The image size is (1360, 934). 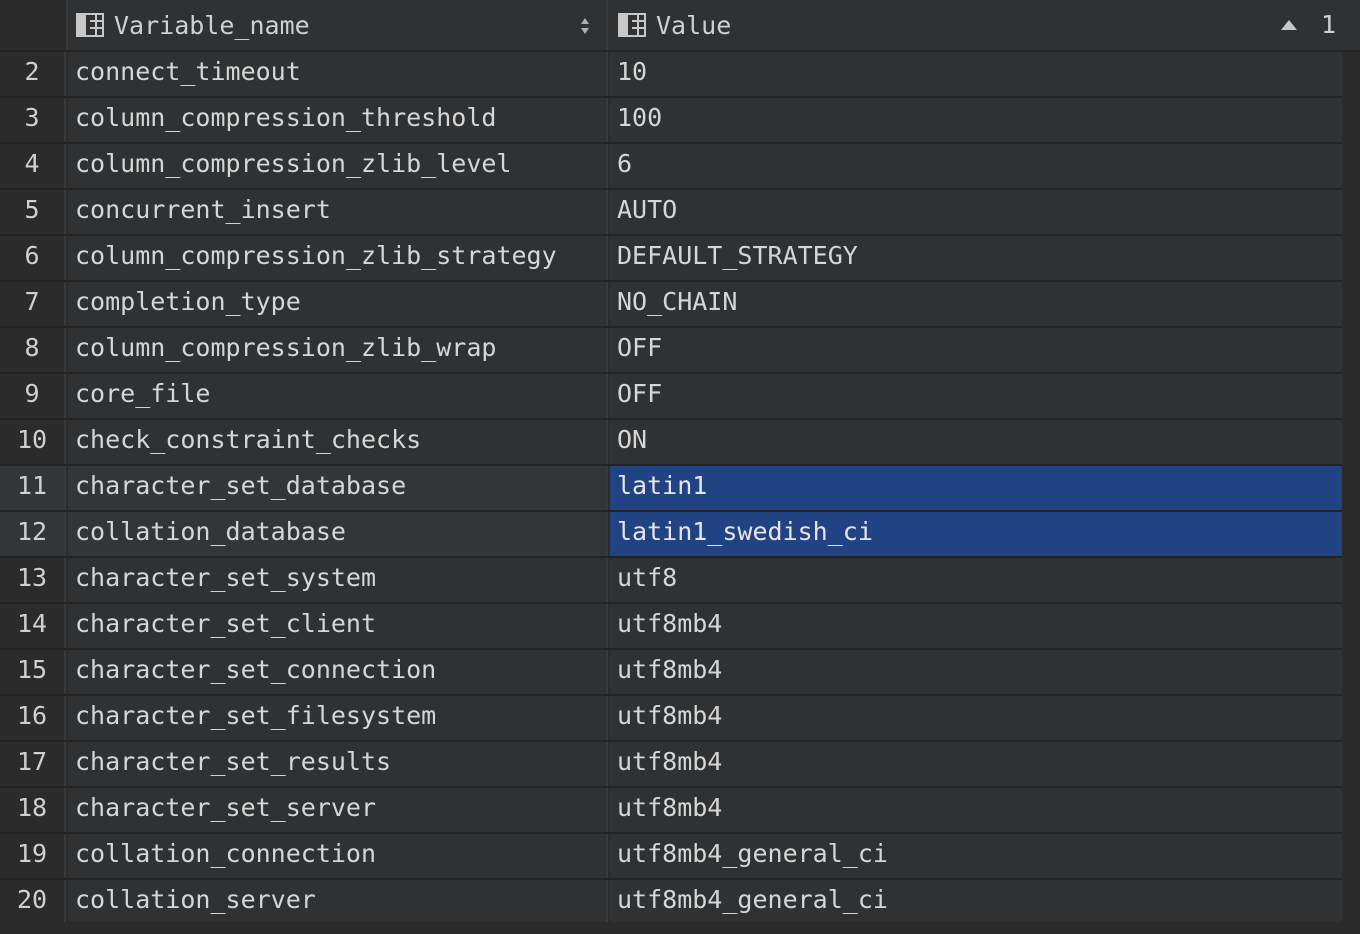 I want to click on table-row: 7 completion_type NO_CHAIN, so click(x=680, y=305).